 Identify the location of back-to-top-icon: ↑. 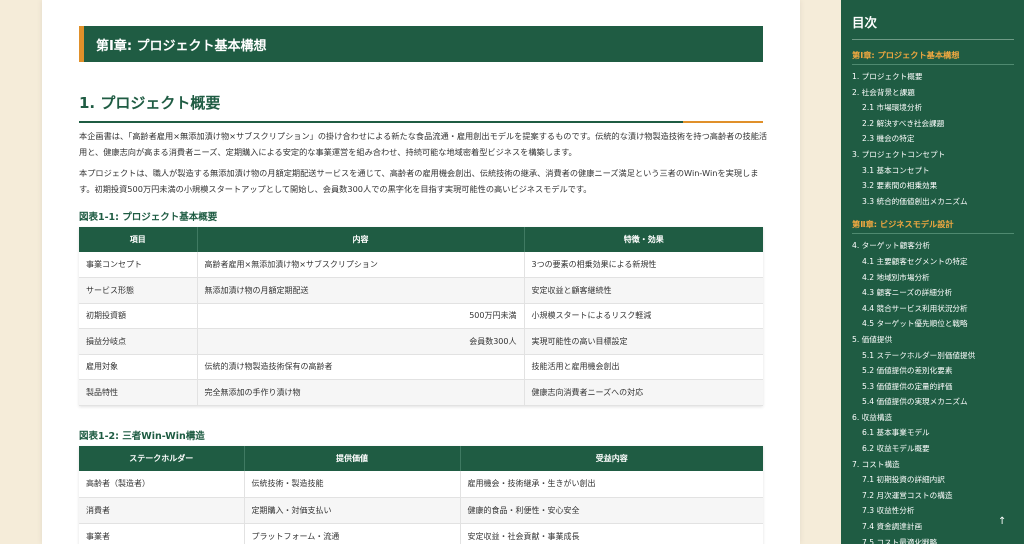
(1002, 521).